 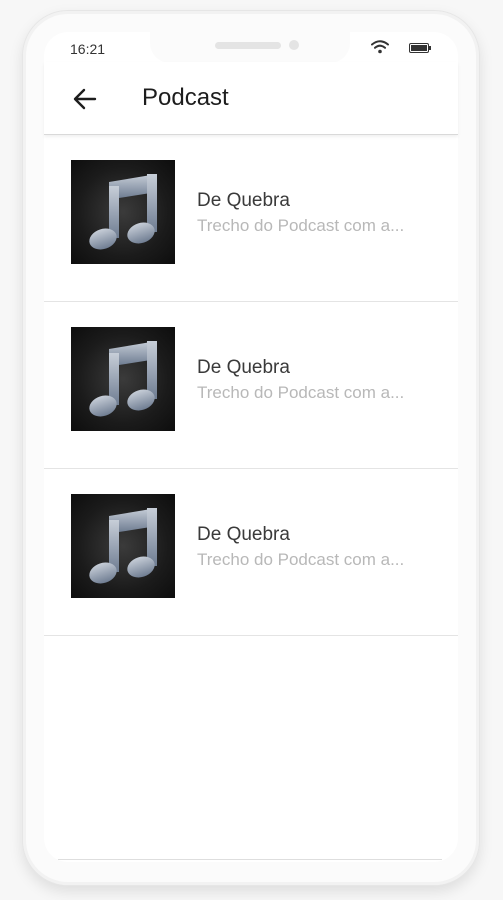 What do you see at coordinates (380, 47) in the screenshot?
I see `wifi-icon` at bounding box center [380, 47].